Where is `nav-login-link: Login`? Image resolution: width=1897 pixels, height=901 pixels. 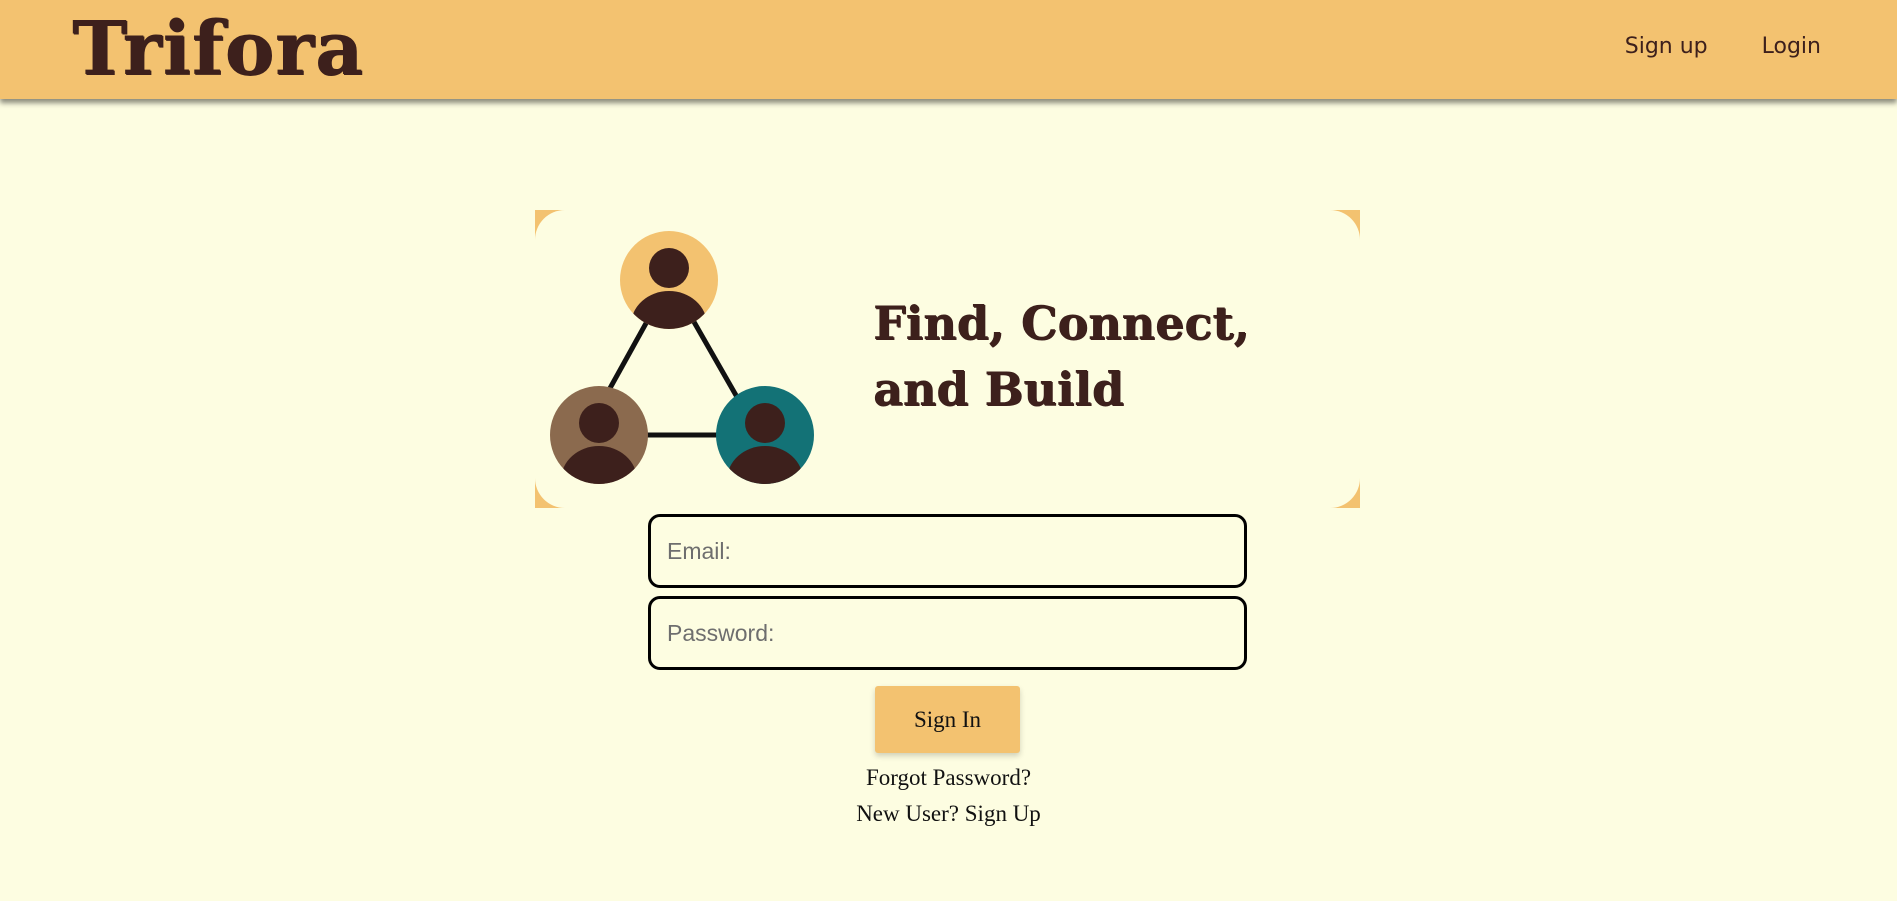 nav-login-link: Login is located at coordinates (1791, 46).